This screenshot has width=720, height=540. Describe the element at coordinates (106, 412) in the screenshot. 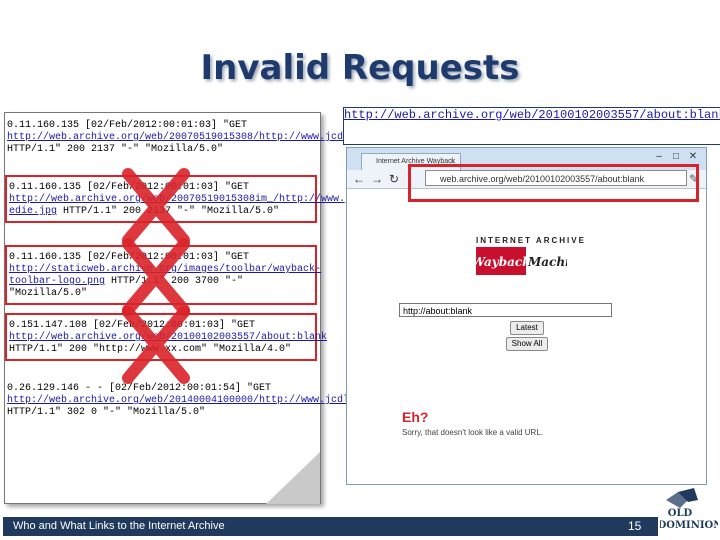

I see `log-entry-text: HTTP/1.1" 302 0 "-" "Mozilla/5.0"` at that location.